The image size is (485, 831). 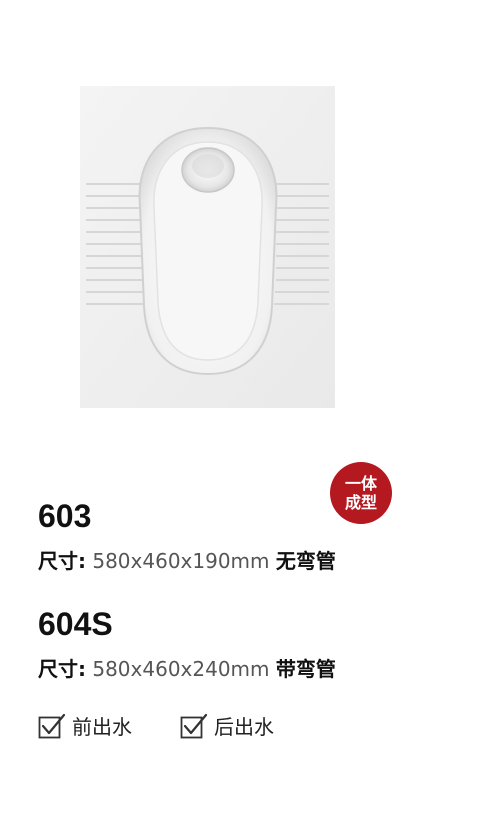 I want to click on spec-line-603: 尺寸: 580x460x190mm 无弯管, so click(x=187, y=559).